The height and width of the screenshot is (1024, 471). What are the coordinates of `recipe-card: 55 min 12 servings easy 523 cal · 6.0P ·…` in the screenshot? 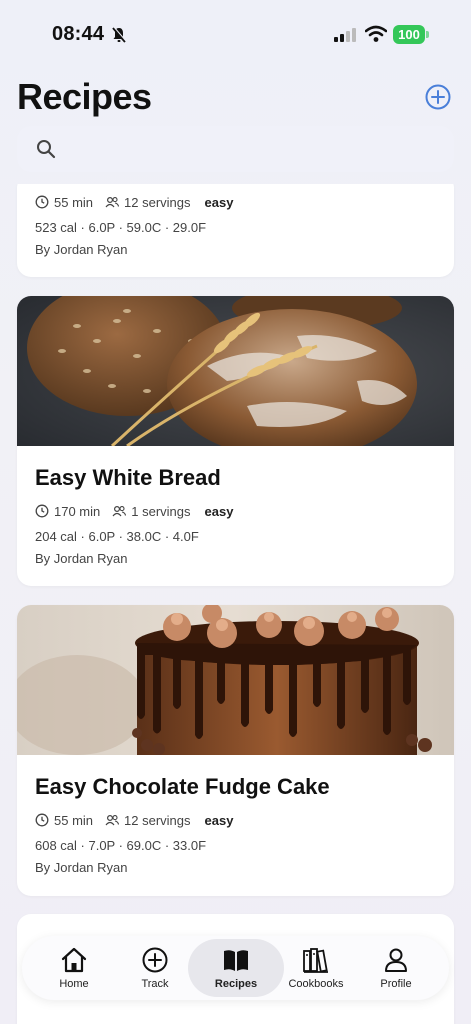 It's located at (235, 230).